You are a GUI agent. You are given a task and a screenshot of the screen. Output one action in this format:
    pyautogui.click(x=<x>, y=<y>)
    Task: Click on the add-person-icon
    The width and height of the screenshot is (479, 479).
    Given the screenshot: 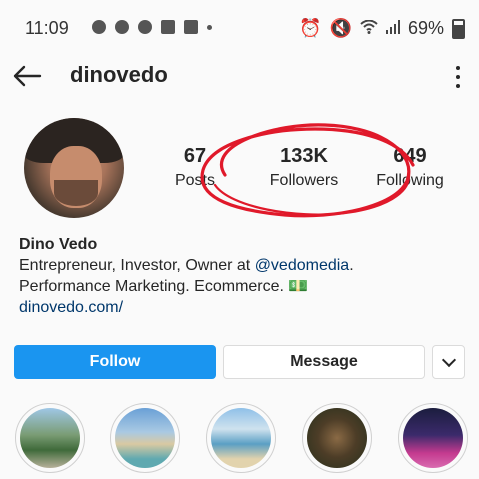 What is the action you would take?
    pyautogui.click(x=168, y=27)
    